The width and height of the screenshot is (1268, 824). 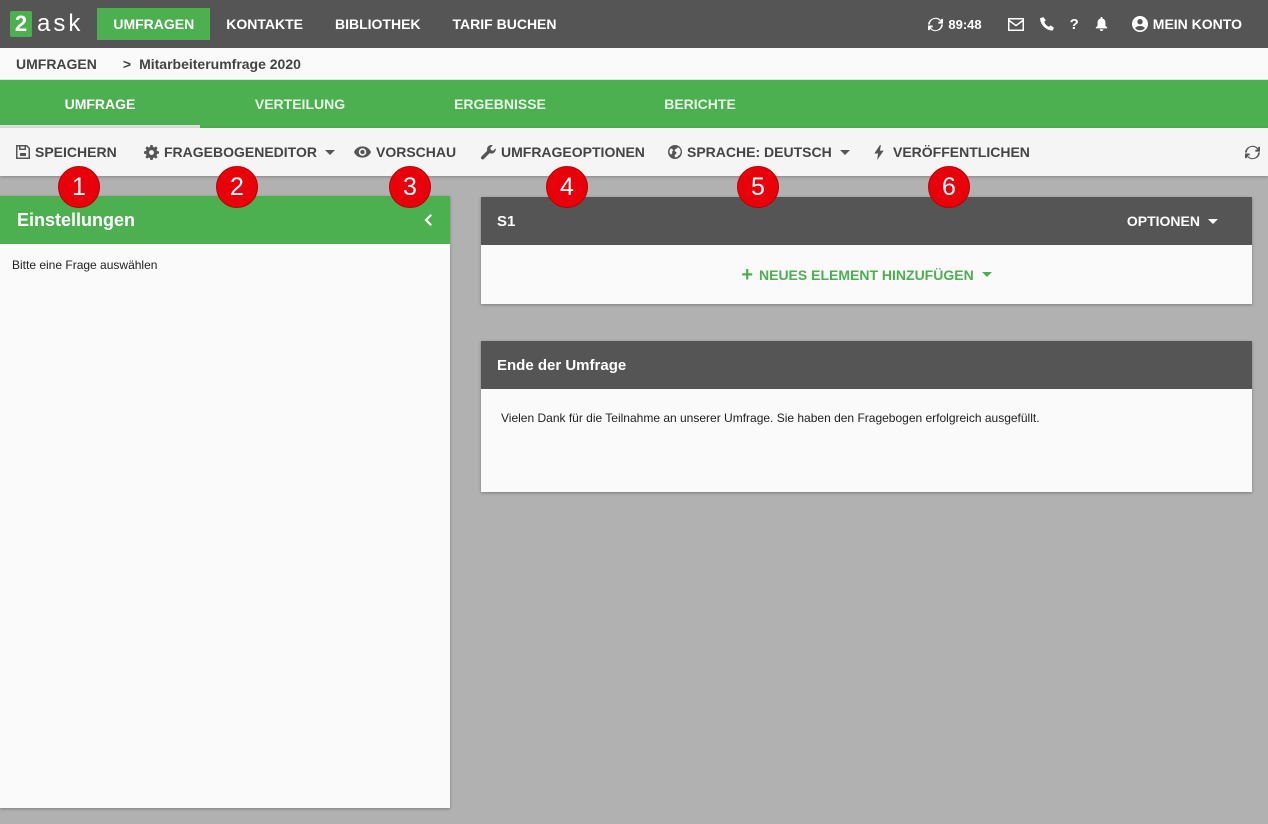 I want to click on annotation-badge-6: 6, so click(x=949, y=187).